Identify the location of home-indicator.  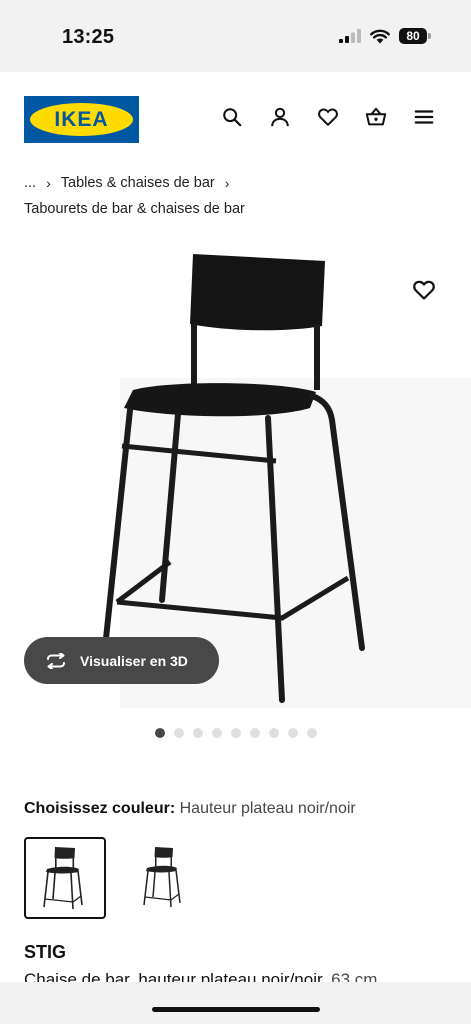
(236, 1009).